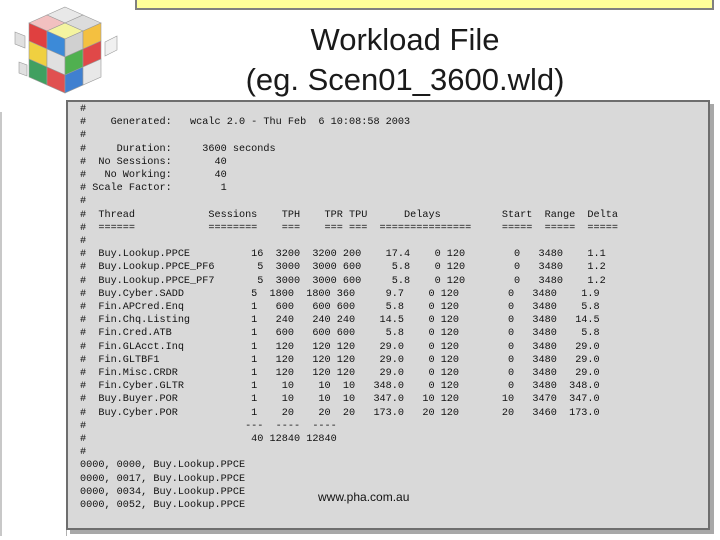 Image resolution: width=720 pixels, height=540 pixels. I want to click on file-line: 0000, 0034, Buy.Lookup.PPCE, so click(163, 492).